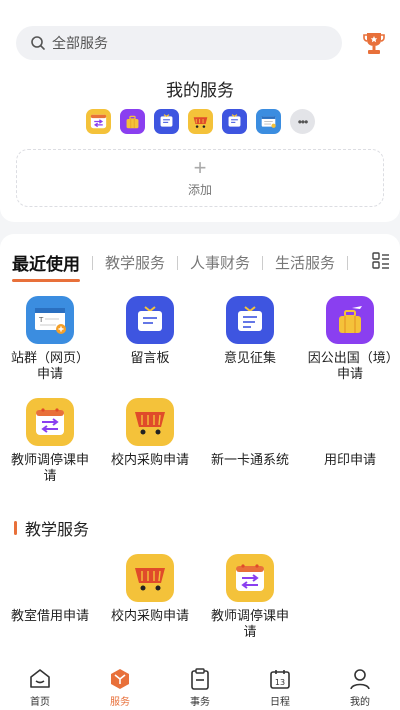 The height and width of the screenshot is (710, 400). I want to click on teaching-section-header: 教学服务, so click(51, 528).